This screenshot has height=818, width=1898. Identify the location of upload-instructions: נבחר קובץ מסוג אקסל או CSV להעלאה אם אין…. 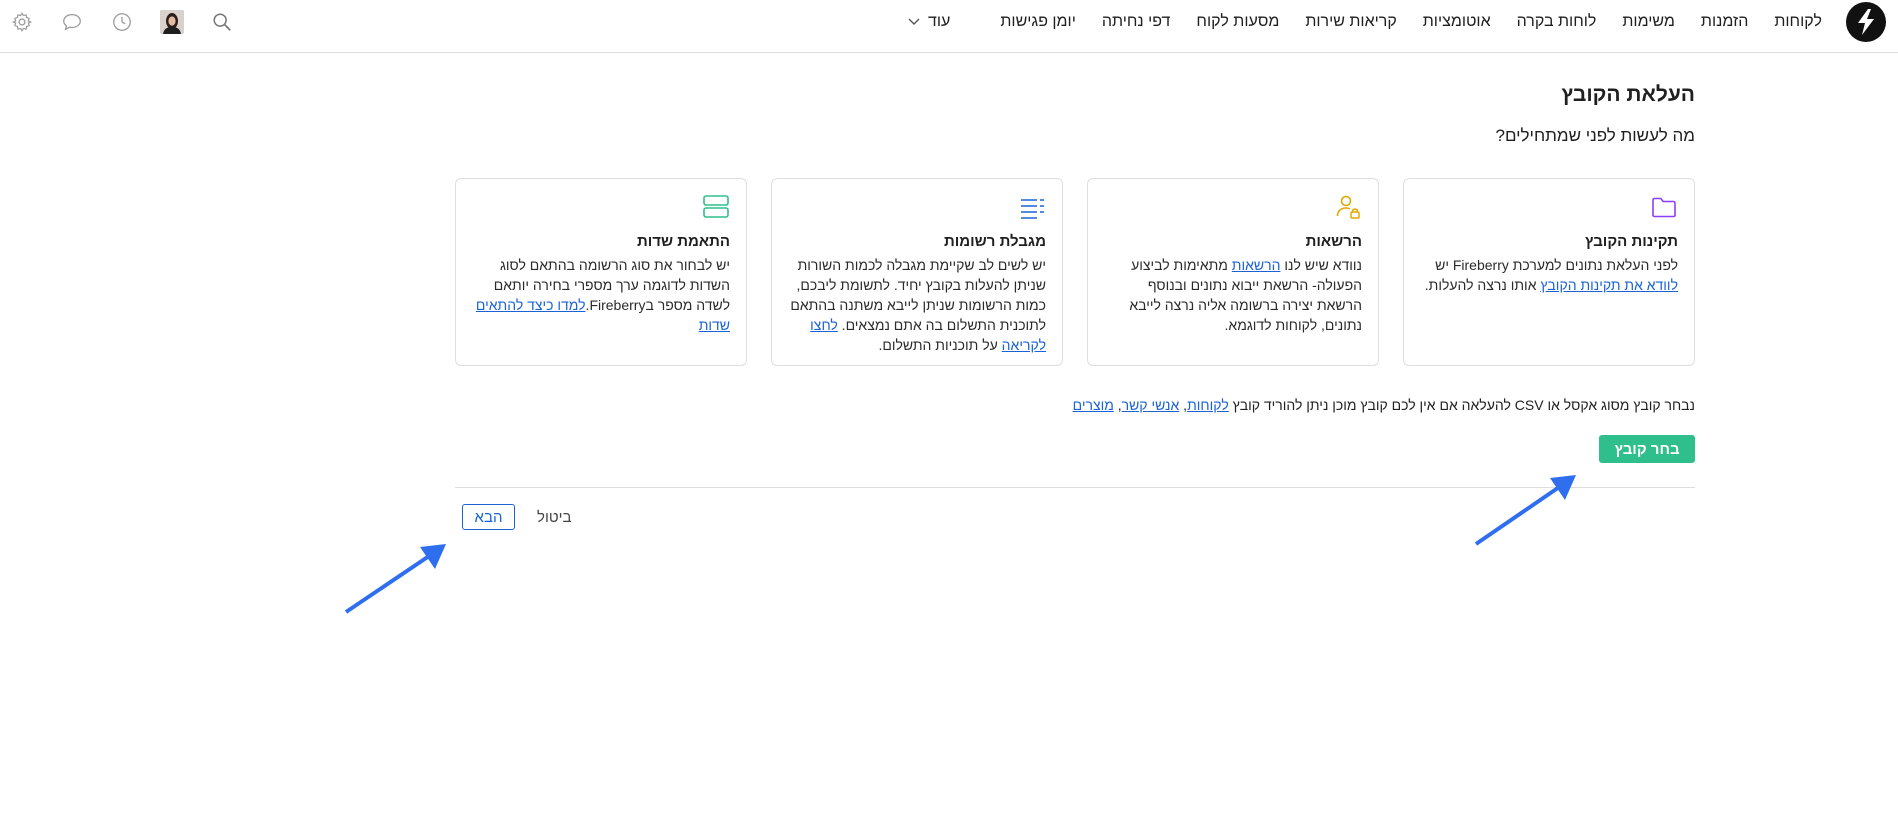
(1383, 405).